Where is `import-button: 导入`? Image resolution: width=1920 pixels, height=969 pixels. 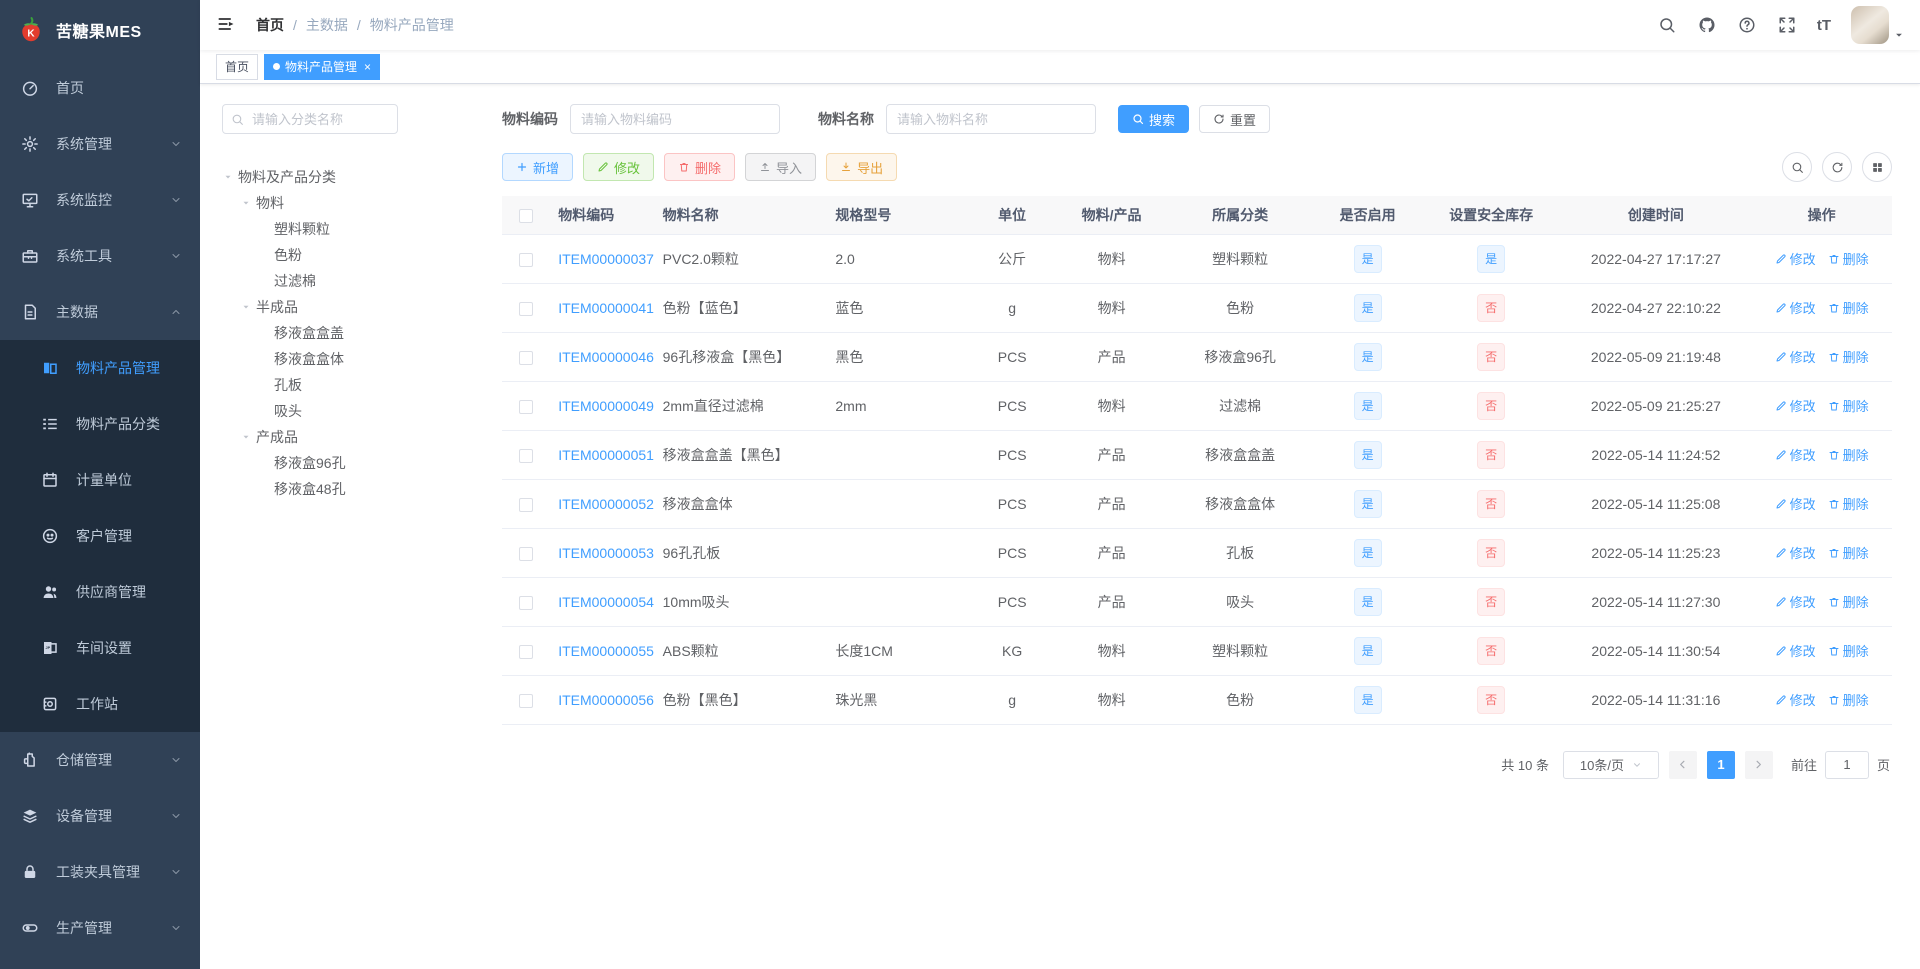 import-button: 导入 is located at coordinates (781, 167).